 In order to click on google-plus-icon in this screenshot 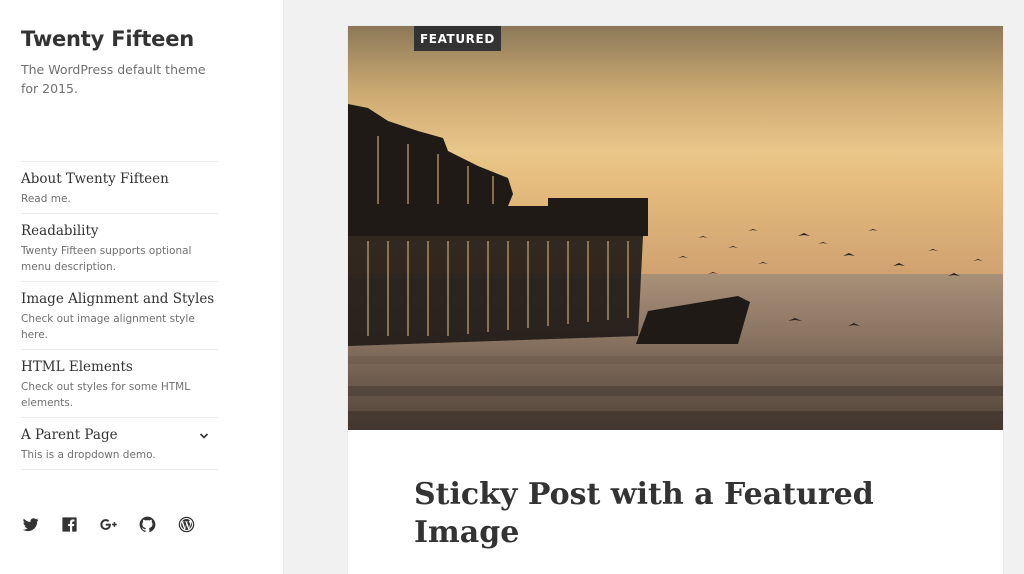, I will do `click(108, 524)`.